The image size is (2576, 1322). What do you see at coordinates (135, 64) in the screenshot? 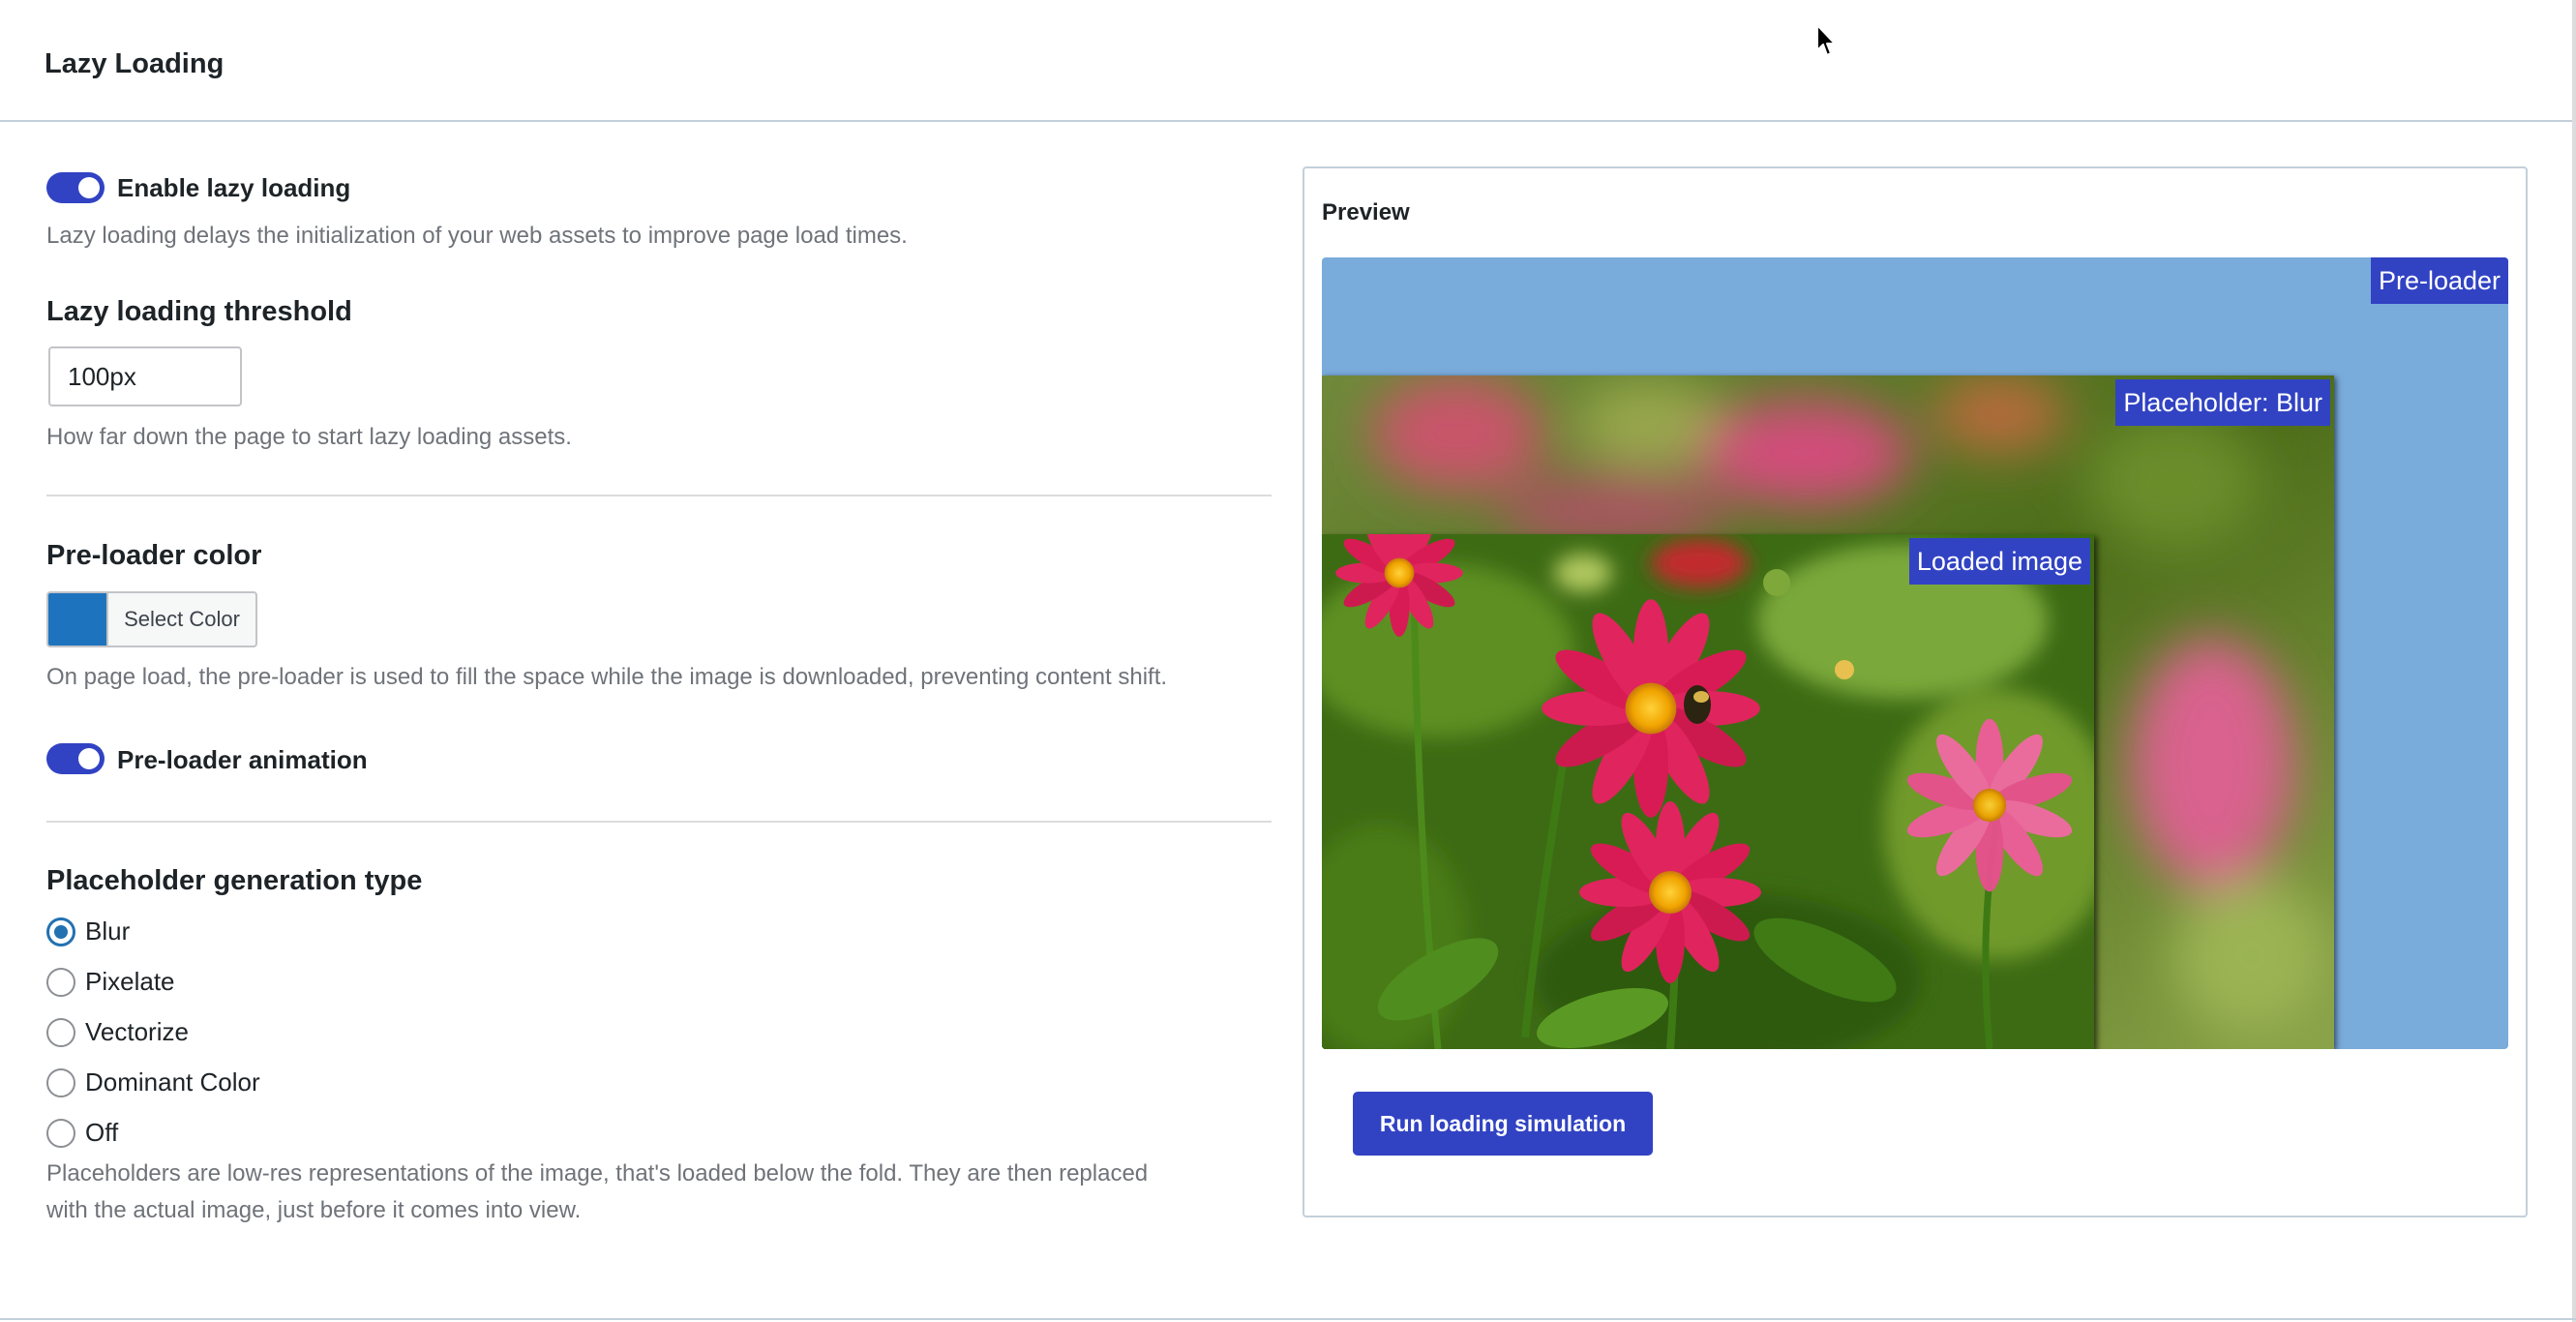
I see `page-title: Lazy Loading` at bounding box center [135, 64].